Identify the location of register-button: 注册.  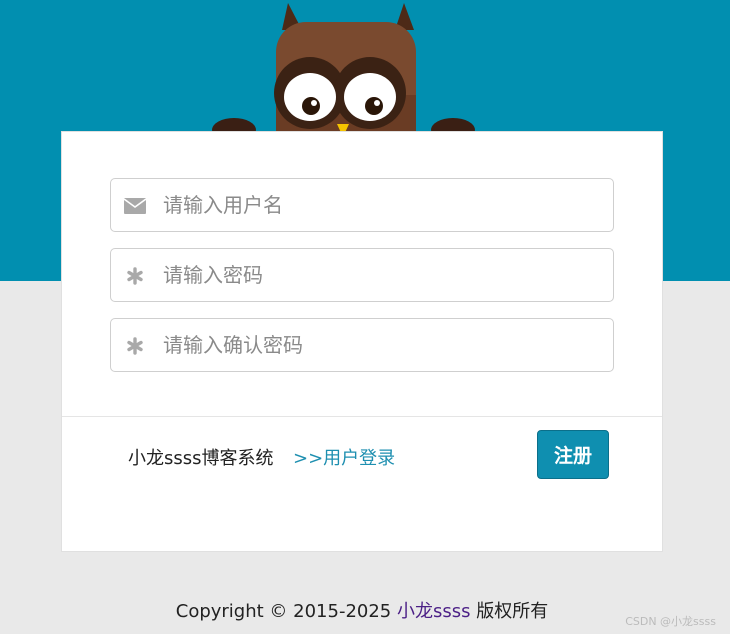
(573, 454).